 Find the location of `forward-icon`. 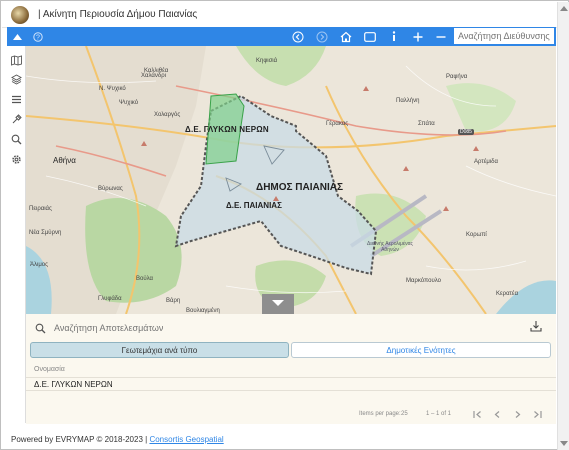

forward-icon is located at coordinates (322, 36).